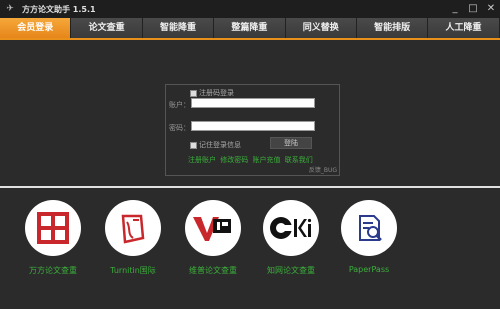 This screenshot has height=309, width=500. I want to click on minimize-button: _, so click(455, 9).